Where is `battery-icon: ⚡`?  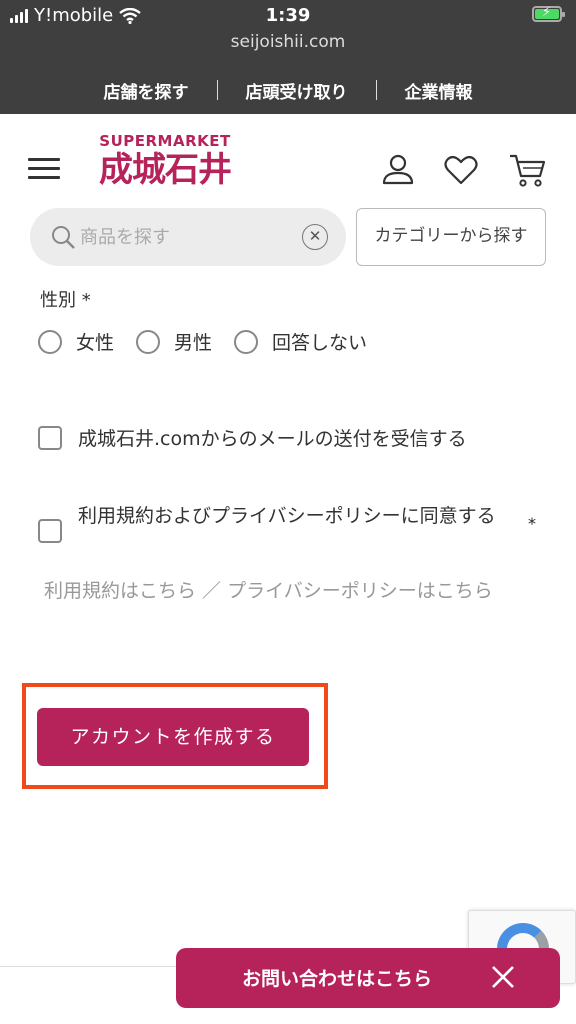 battery-icon: ⚡ is located at coordinates (548, 13).